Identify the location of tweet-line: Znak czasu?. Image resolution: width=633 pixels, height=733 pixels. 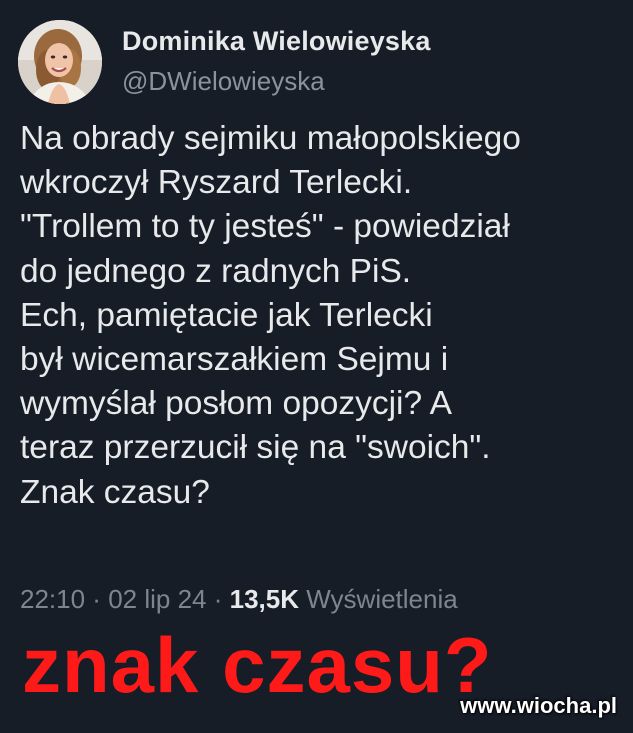
(115, 492).